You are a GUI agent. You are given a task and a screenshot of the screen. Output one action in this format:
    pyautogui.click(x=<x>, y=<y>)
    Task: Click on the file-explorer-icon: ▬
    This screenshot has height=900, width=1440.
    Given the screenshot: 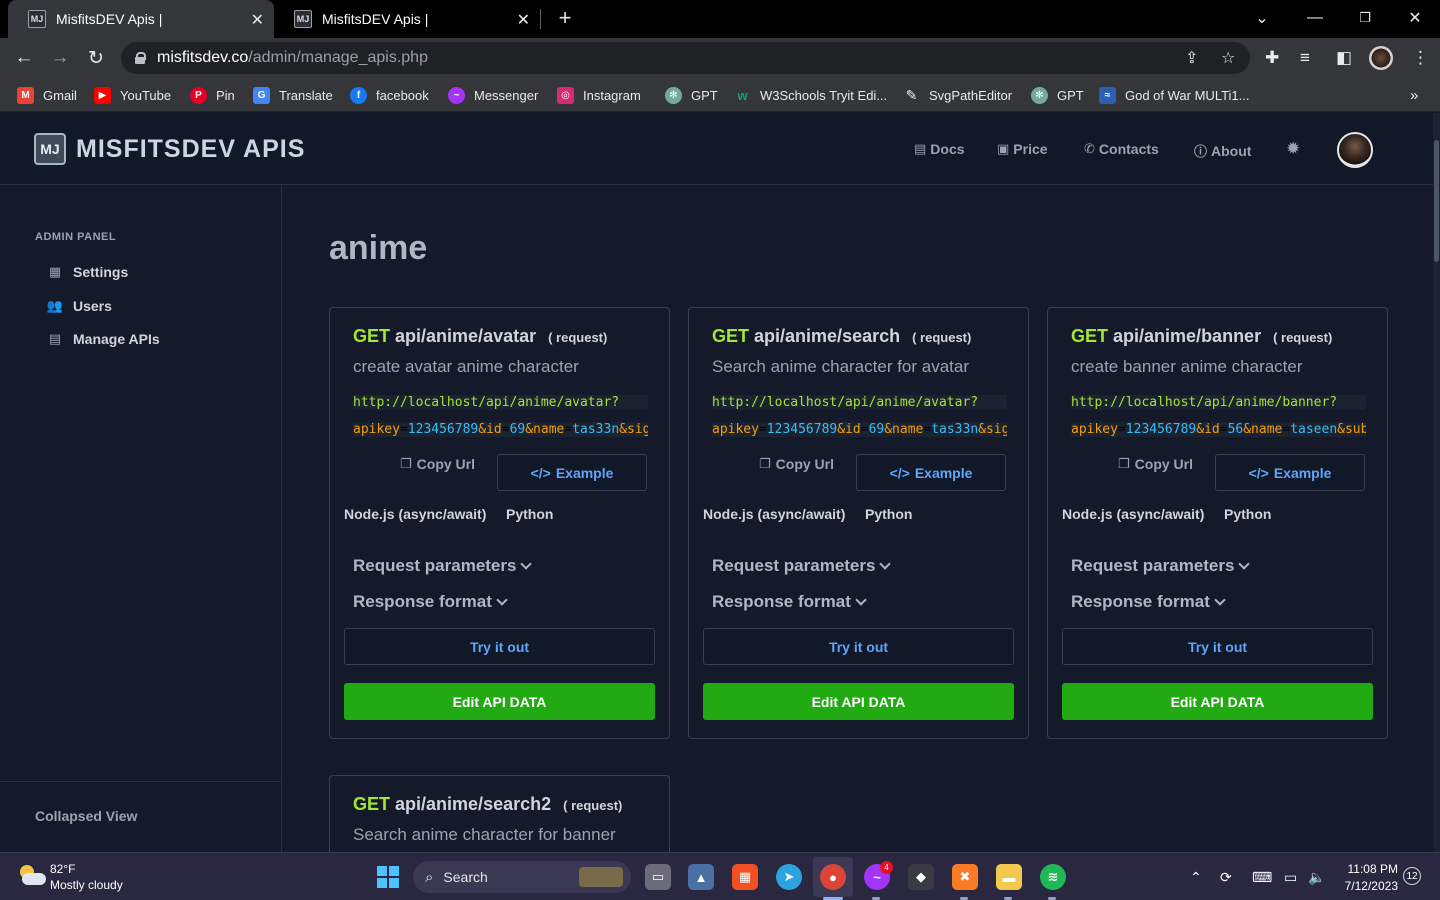 What is the action you would take?
    pyautogui.click(x=1009, y=877)
    